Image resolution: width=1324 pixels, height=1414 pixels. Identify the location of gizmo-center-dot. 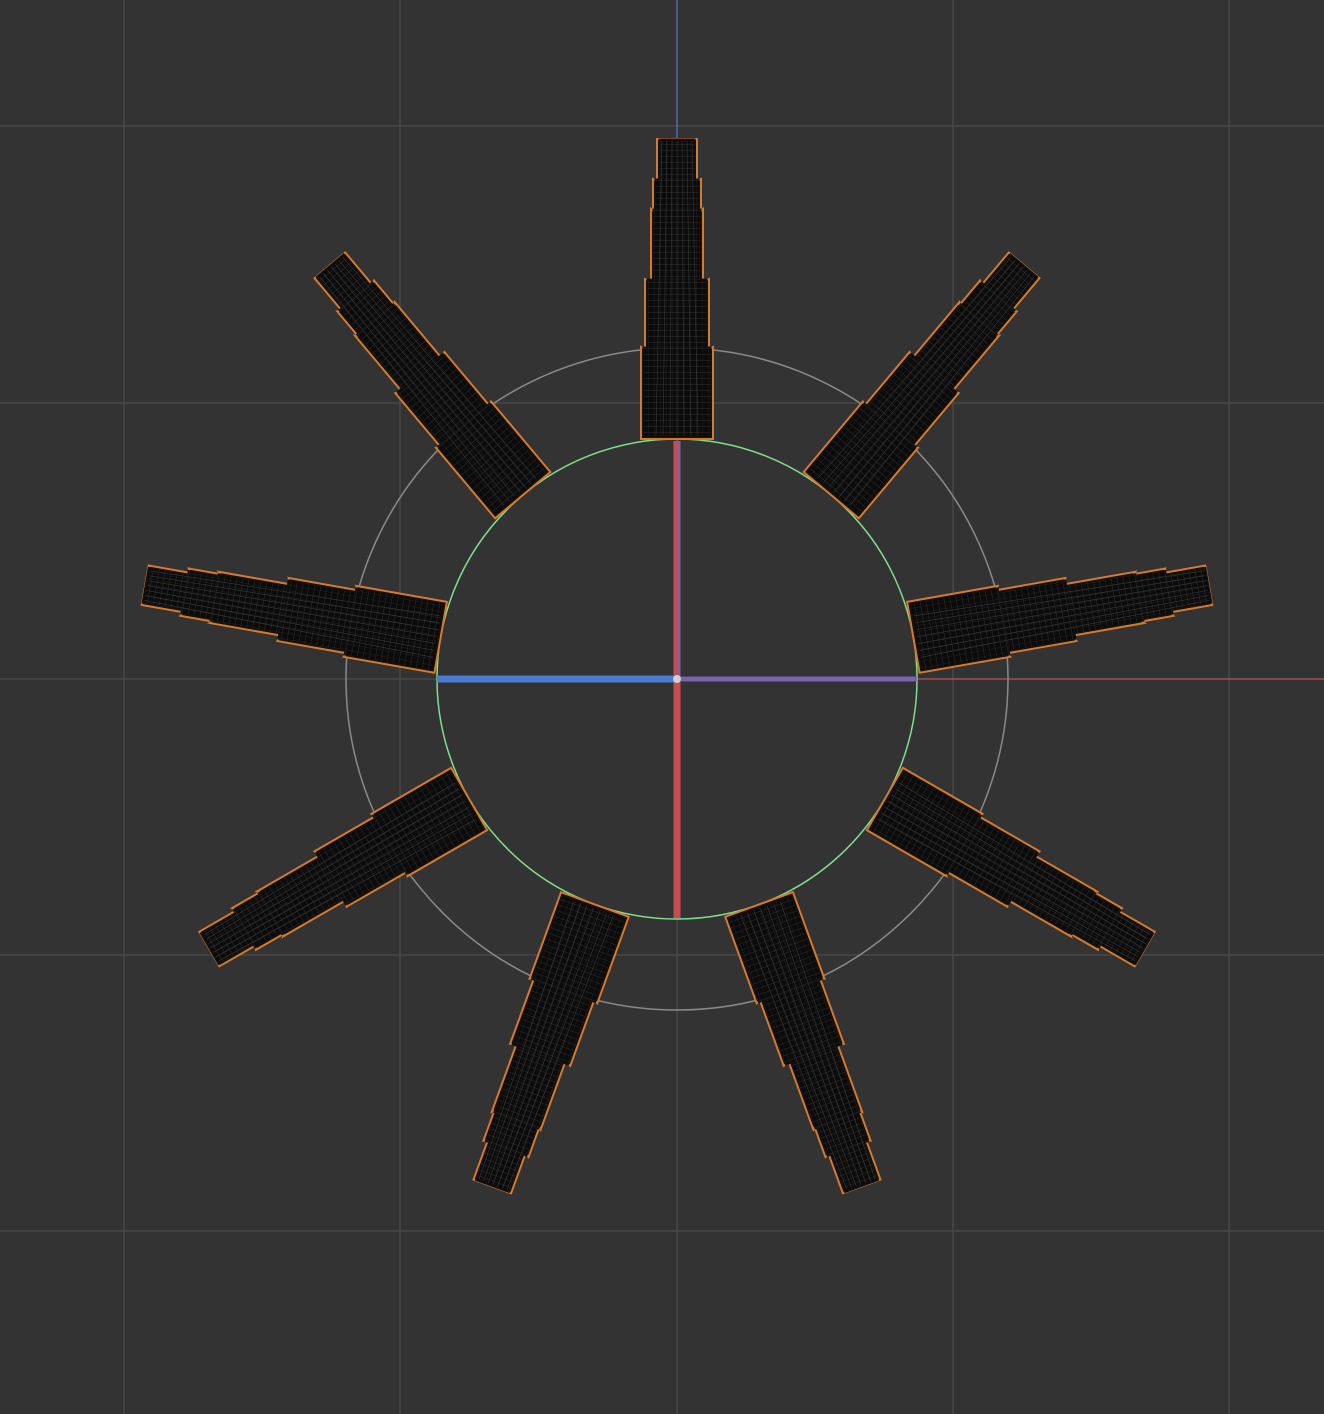
(677, 679).